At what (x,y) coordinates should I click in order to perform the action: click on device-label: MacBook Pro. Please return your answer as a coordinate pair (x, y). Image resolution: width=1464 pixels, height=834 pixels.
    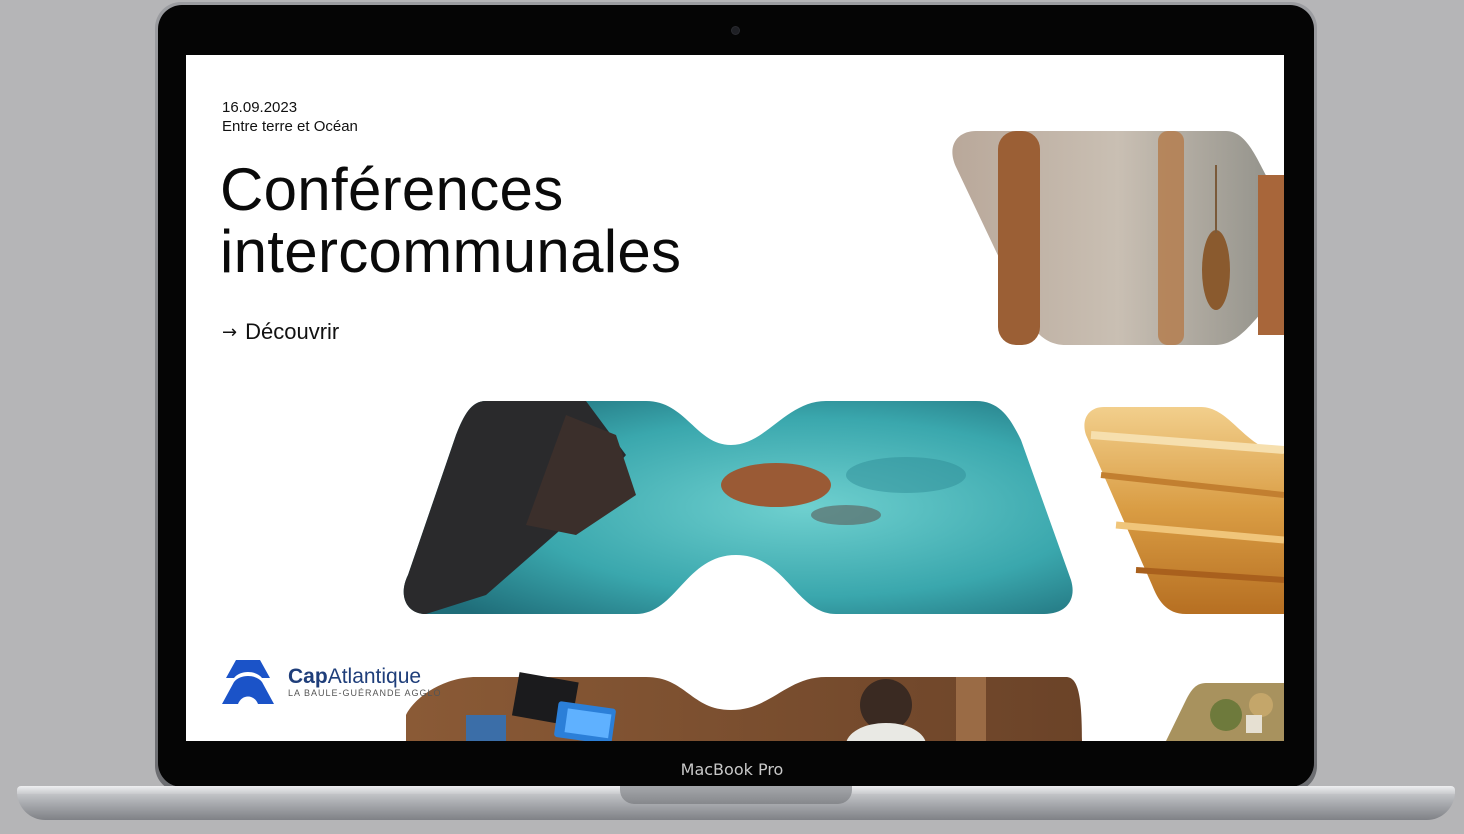
    Looking at the image, I should click on (732, 769).